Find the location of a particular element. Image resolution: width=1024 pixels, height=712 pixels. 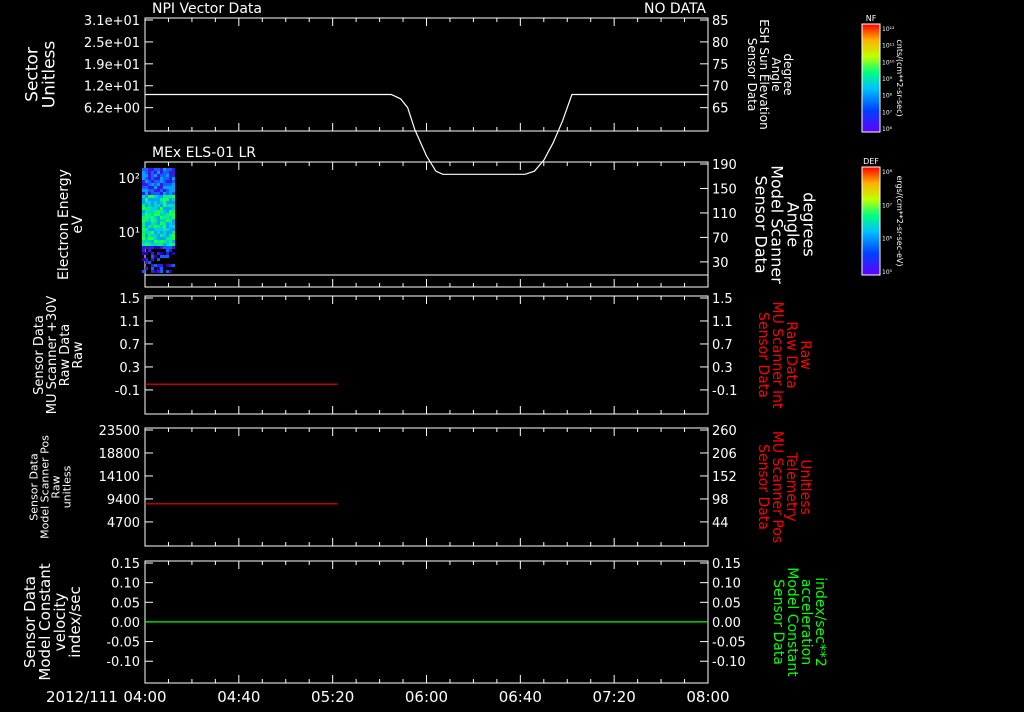

left-tick-label: 18800 is located at coordinates (119, 454).